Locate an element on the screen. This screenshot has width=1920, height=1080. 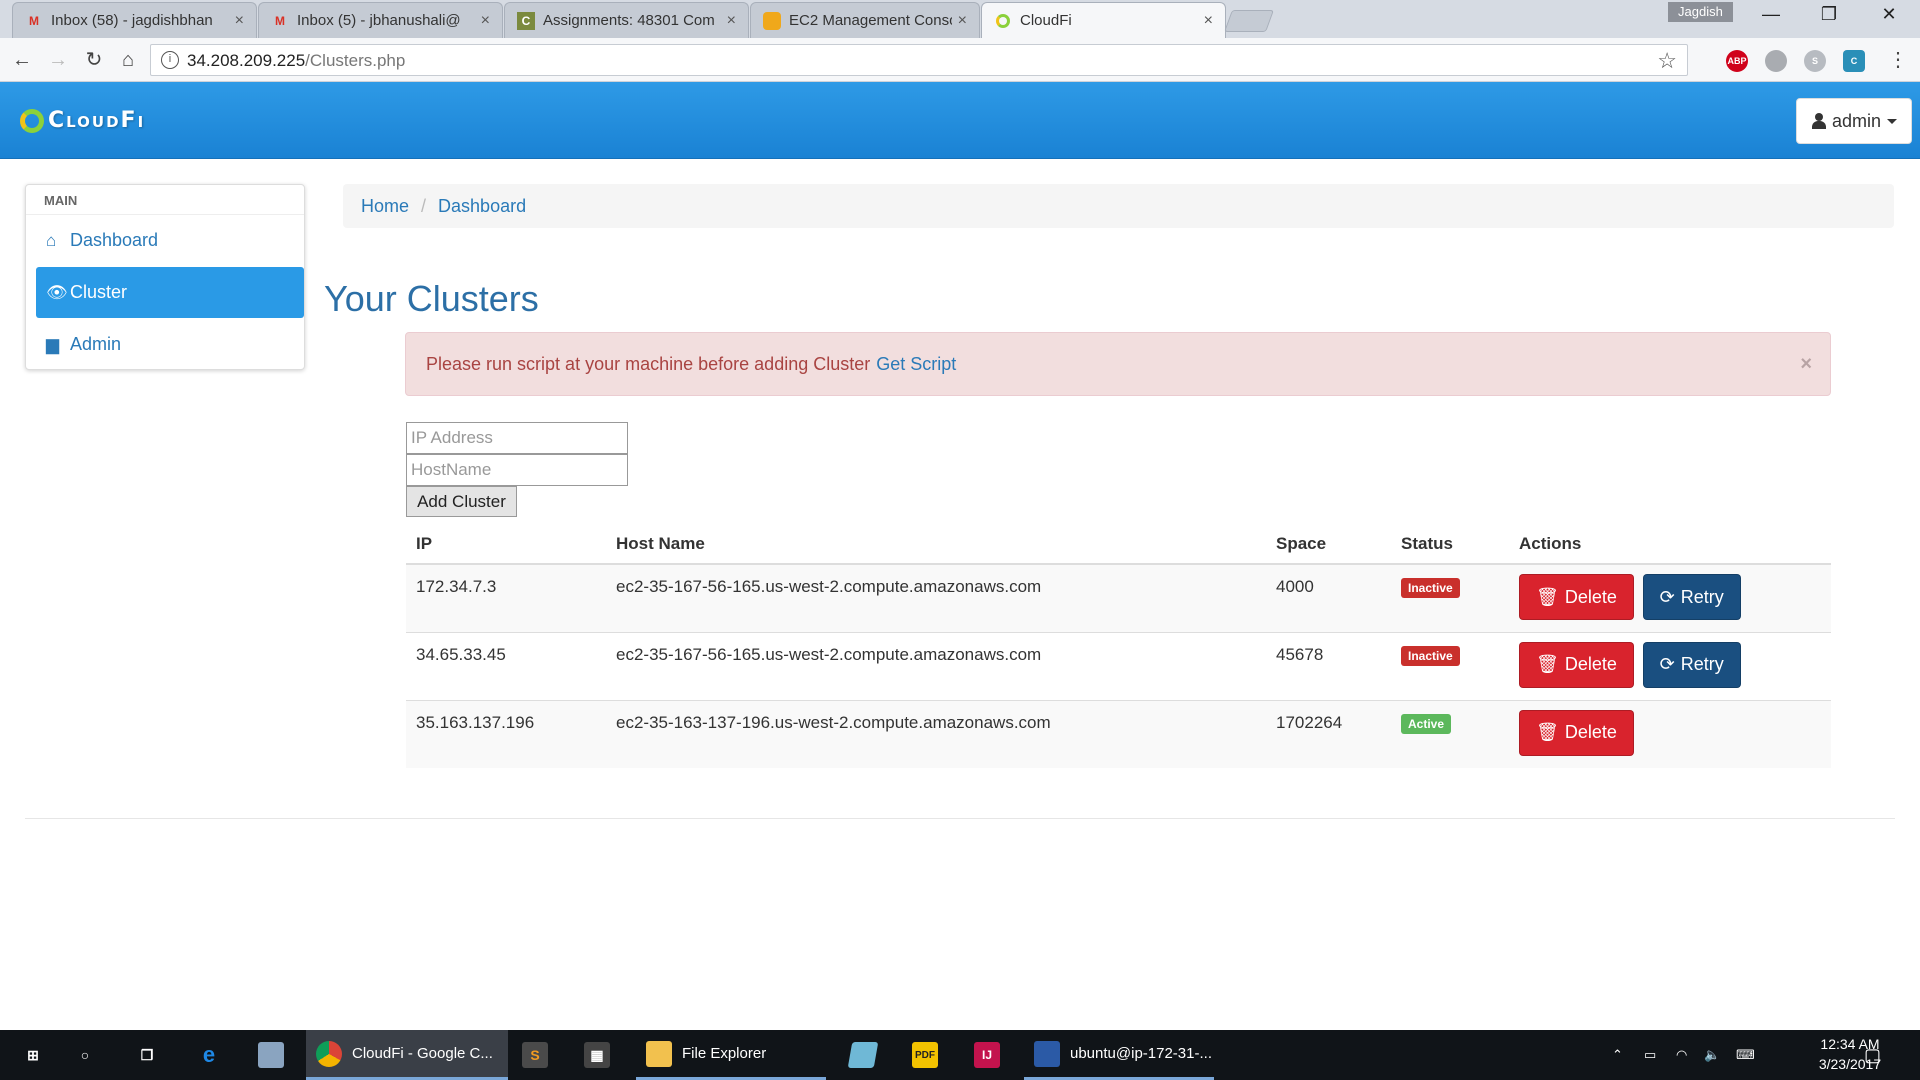
app-header: CloudFi admin is located at coordinates (960, 120).